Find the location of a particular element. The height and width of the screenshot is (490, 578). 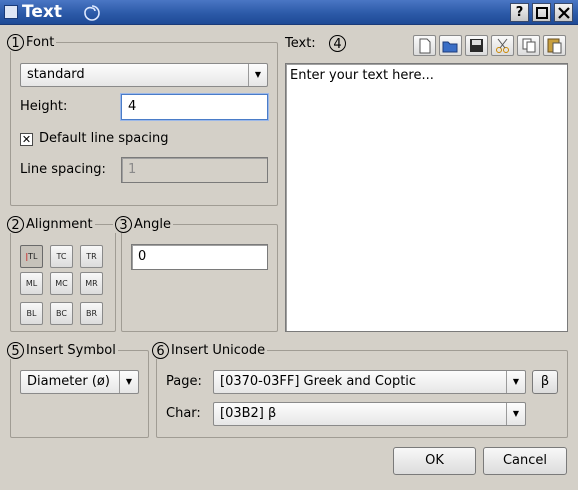

save-button is located at coordinates (476, 45).